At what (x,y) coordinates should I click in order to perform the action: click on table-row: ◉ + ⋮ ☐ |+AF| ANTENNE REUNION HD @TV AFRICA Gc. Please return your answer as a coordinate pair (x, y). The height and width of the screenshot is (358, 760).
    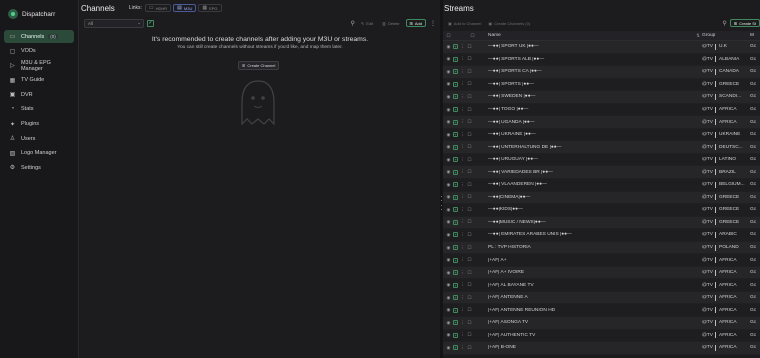
    Looking at the image, I should click on (601, 311).